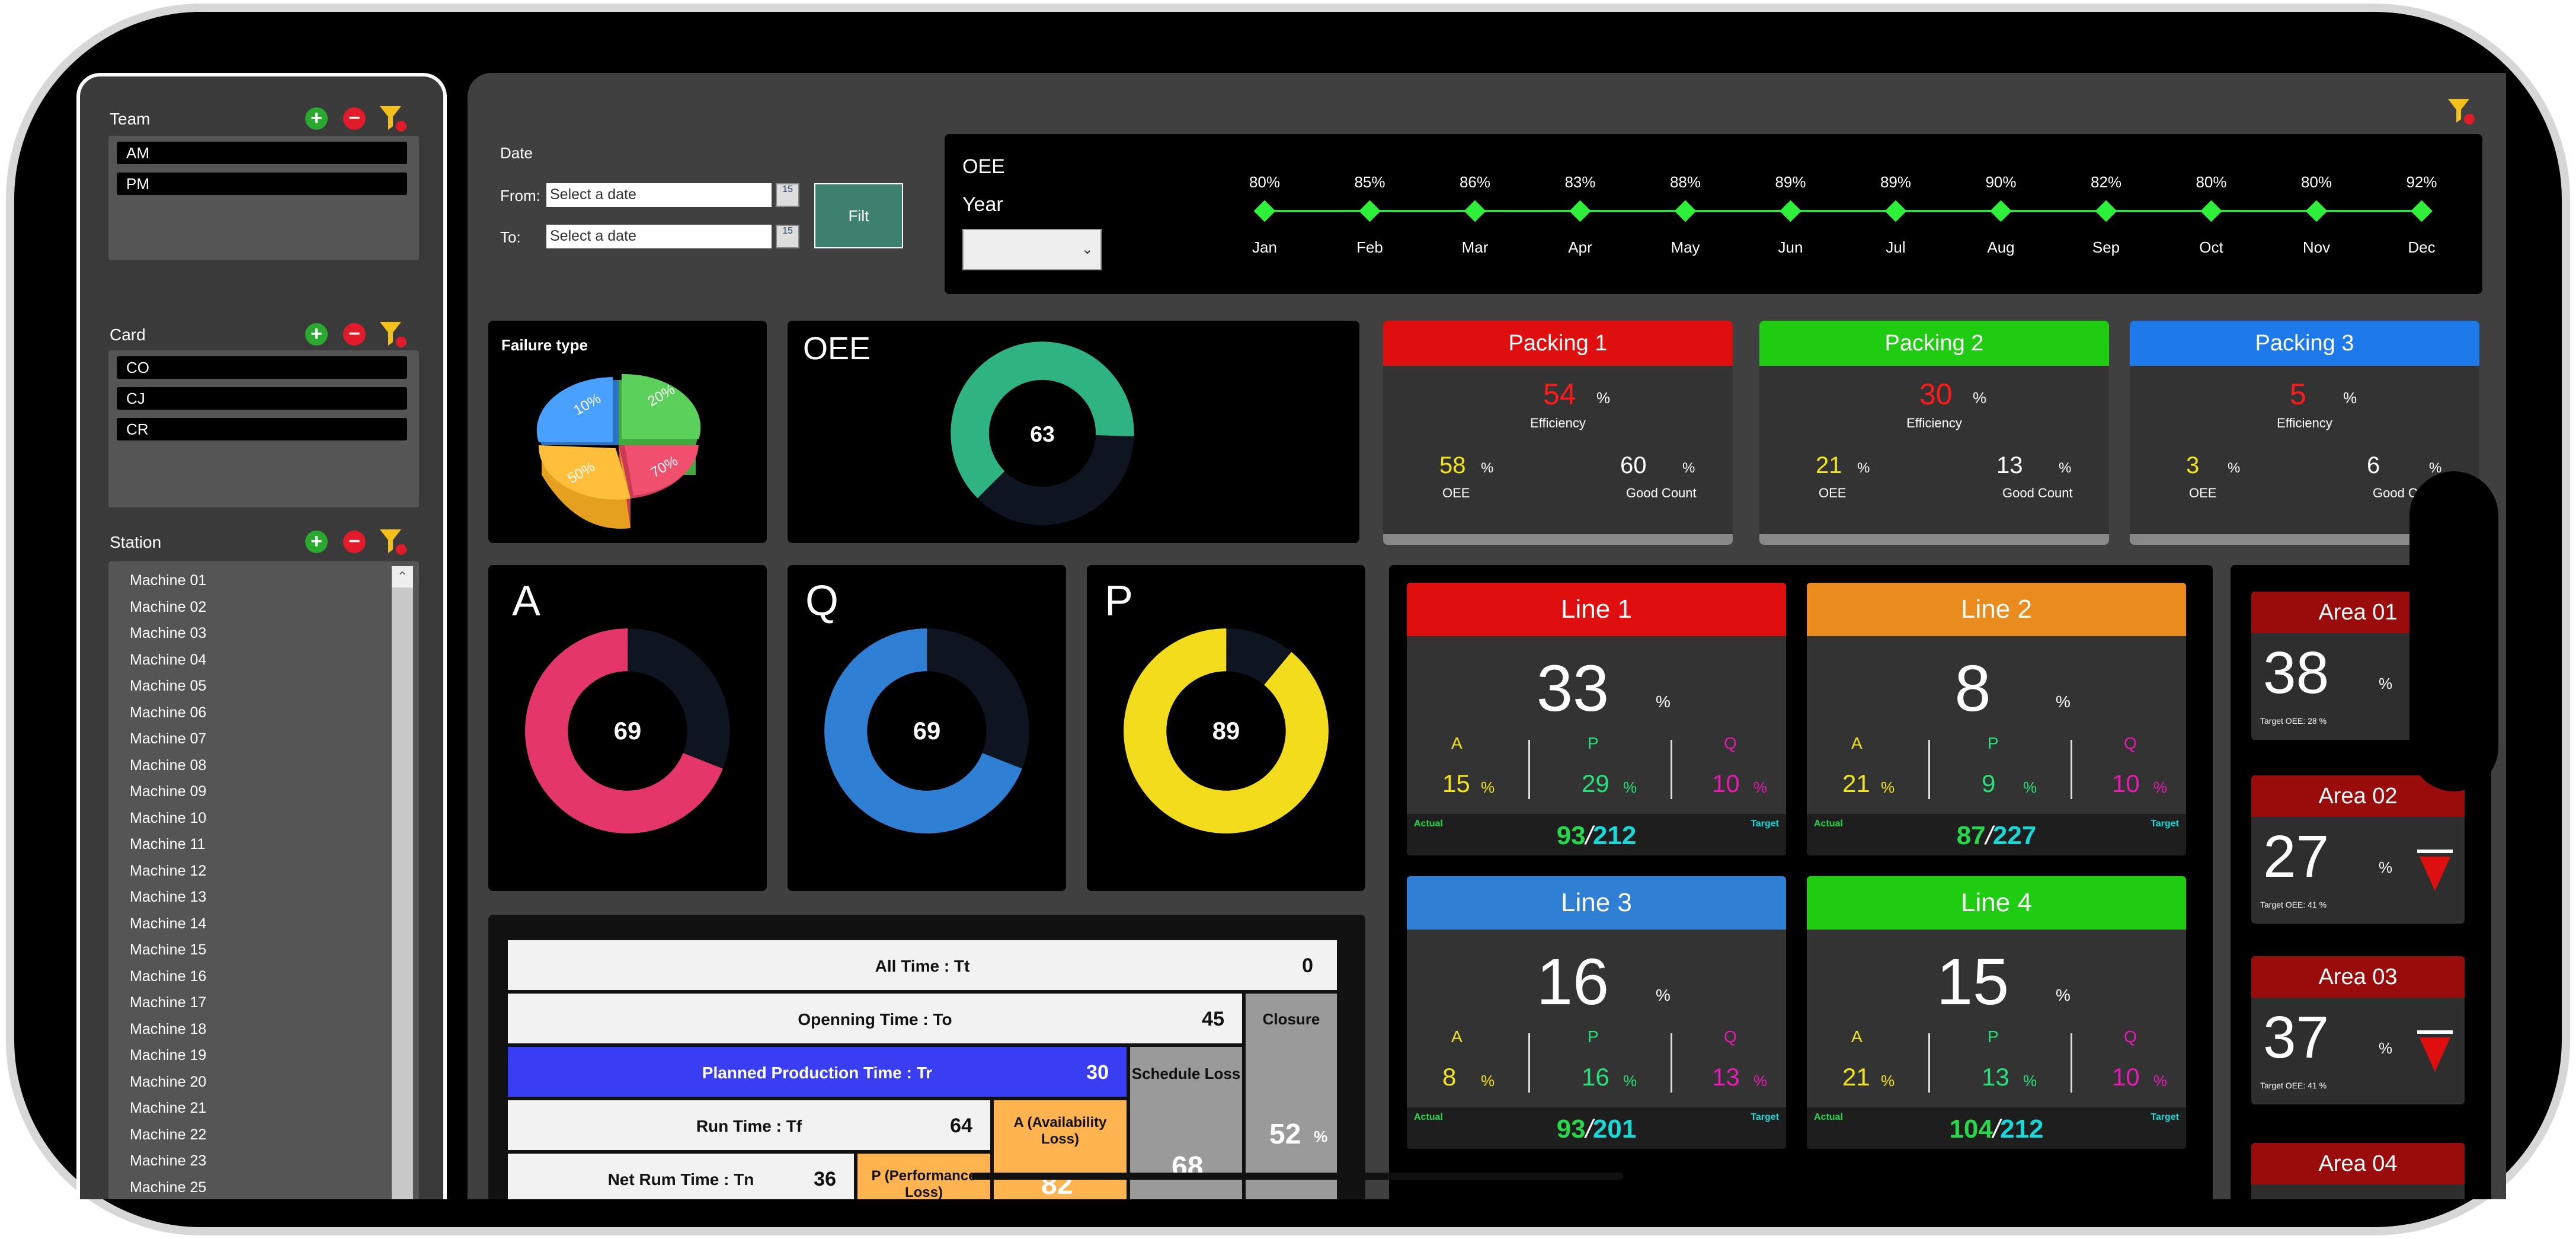  I want to click on area-card: Area 02 27 % Target OEE: 41 %, so click(2358, 849).